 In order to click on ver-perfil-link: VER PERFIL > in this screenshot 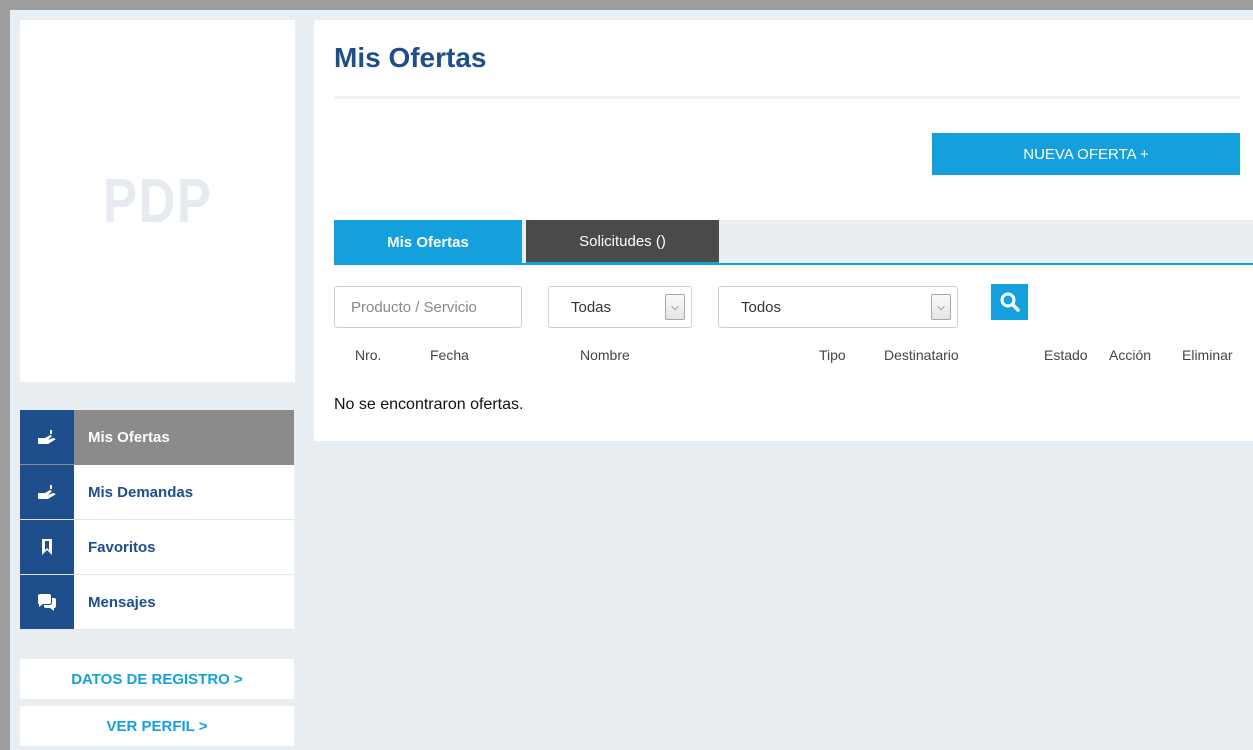, I will do `click(157, 726)`.